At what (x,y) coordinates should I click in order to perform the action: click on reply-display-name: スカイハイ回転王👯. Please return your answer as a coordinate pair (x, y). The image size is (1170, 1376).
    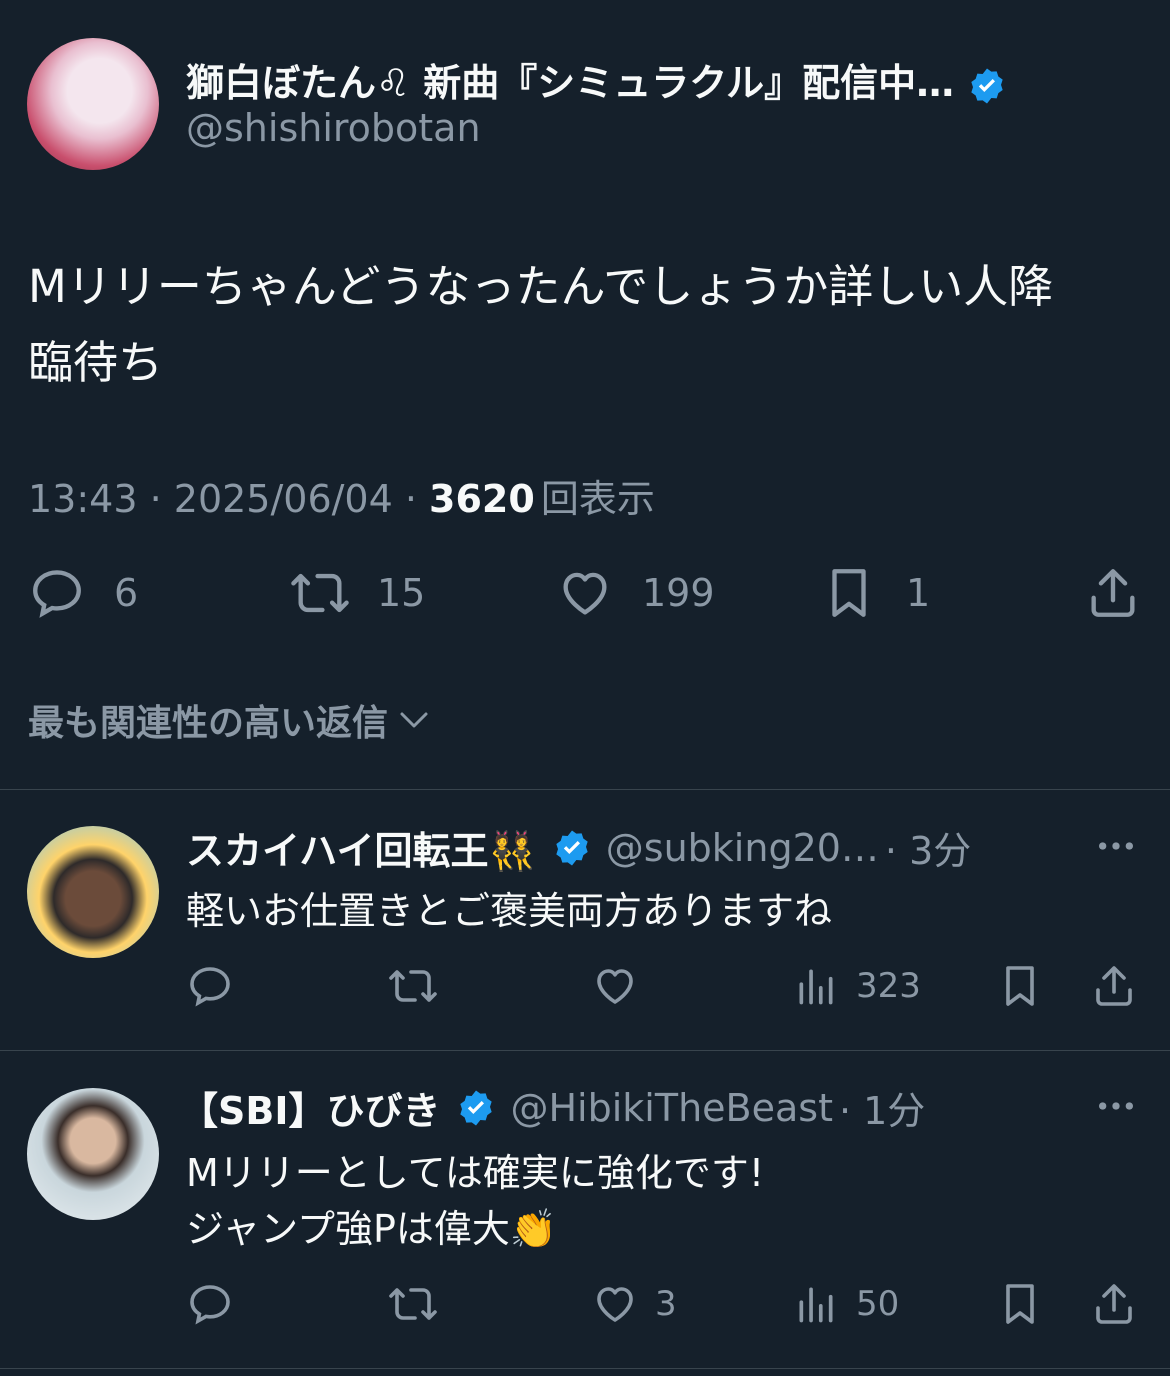
    Looking at the image, I should click on (361, 847).